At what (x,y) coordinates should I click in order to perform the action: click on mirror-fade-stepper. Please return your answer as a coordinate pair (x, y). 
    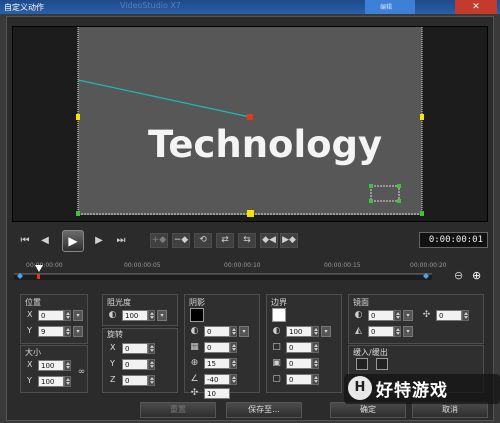
    Looking at the image, I should click on (397, 331).